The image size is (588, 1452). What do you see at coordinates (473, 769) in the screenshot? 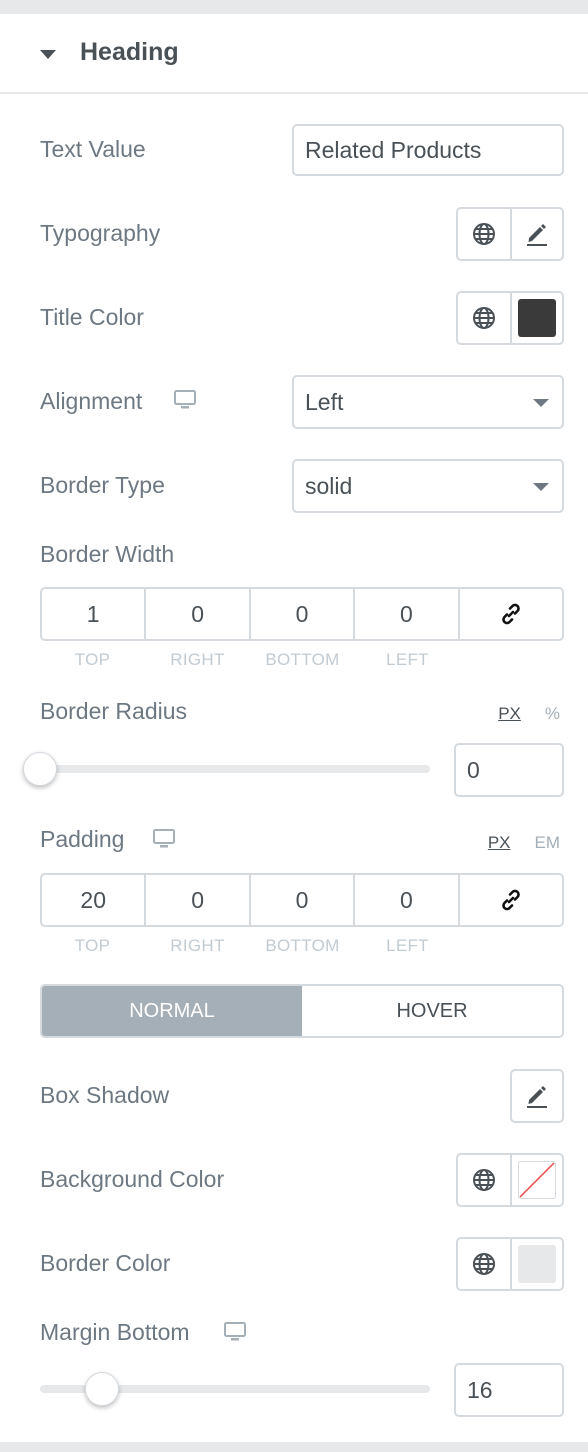
I see `border-radius-value: 0` at bounding box center [473, 769].